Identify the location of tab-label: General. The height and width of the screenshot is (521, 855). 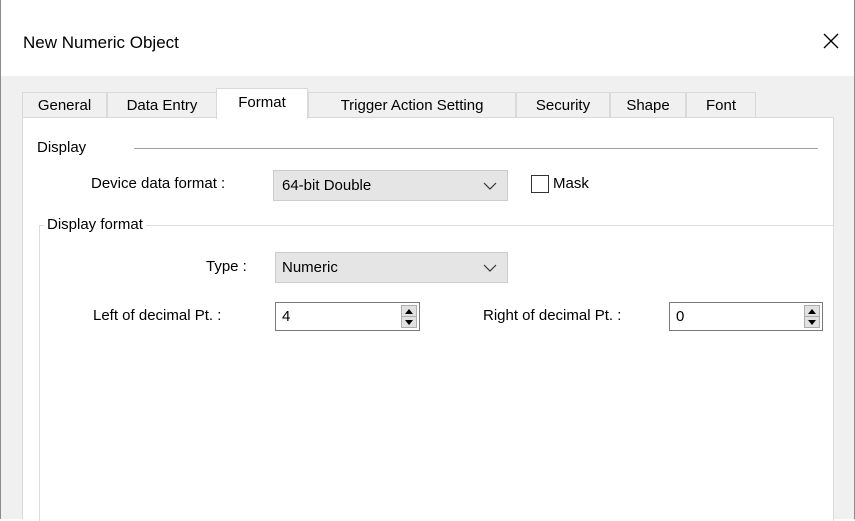
(64, 105).